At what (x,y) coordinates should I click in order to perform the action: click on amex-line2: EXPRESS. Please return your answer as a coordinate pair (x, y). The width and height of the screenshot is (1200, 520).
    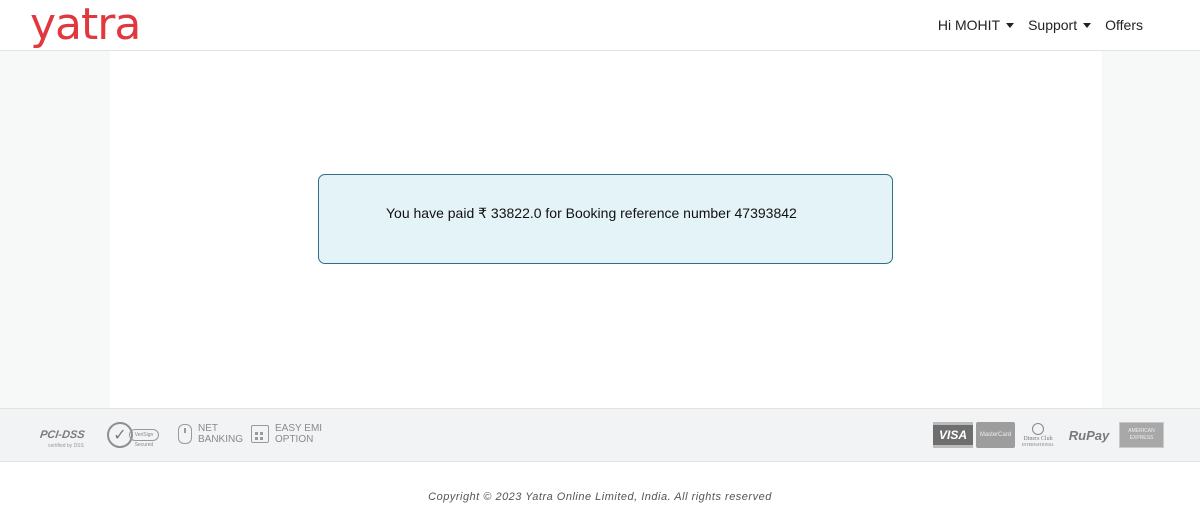
    Looking at the image, I should click on (1141, 438).